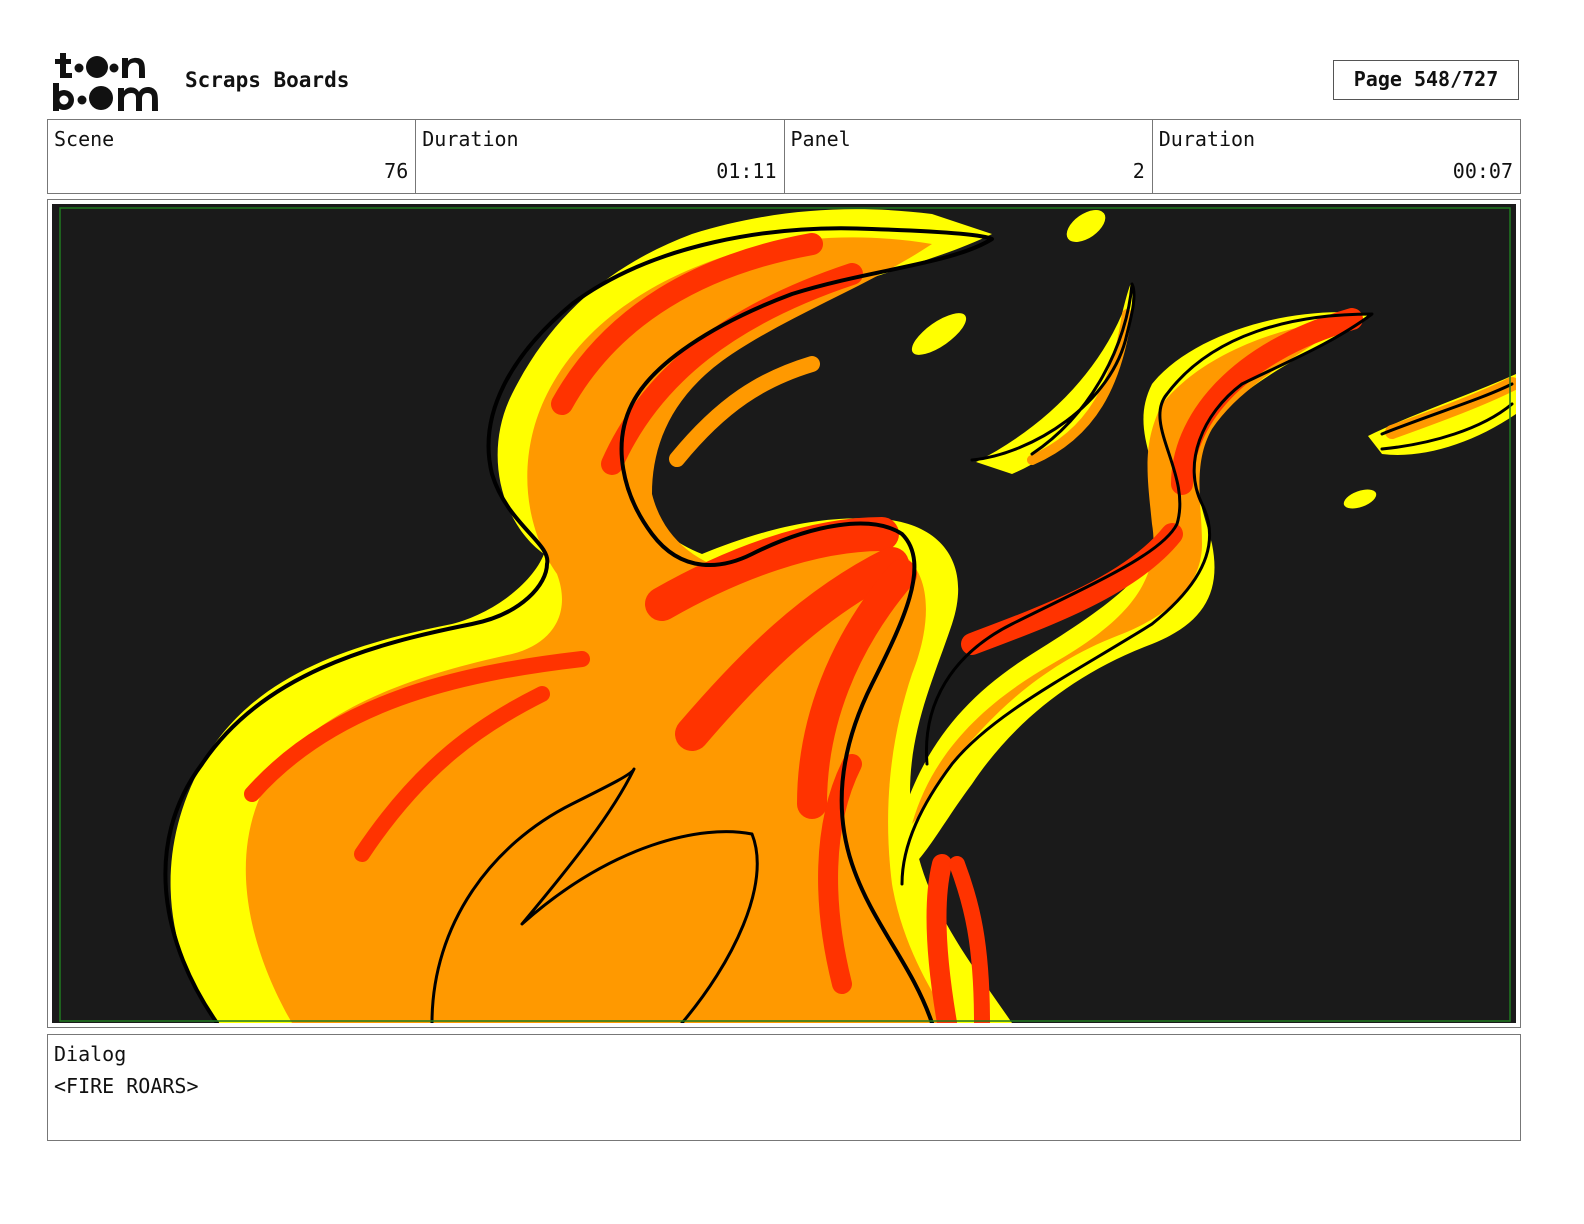 This screenshot has height=1224, width=1584. What do you see at coordinates (90, 1054) in the screenshot?
I see `dialog-label: Dialog` at bounding box center [90, 1054].